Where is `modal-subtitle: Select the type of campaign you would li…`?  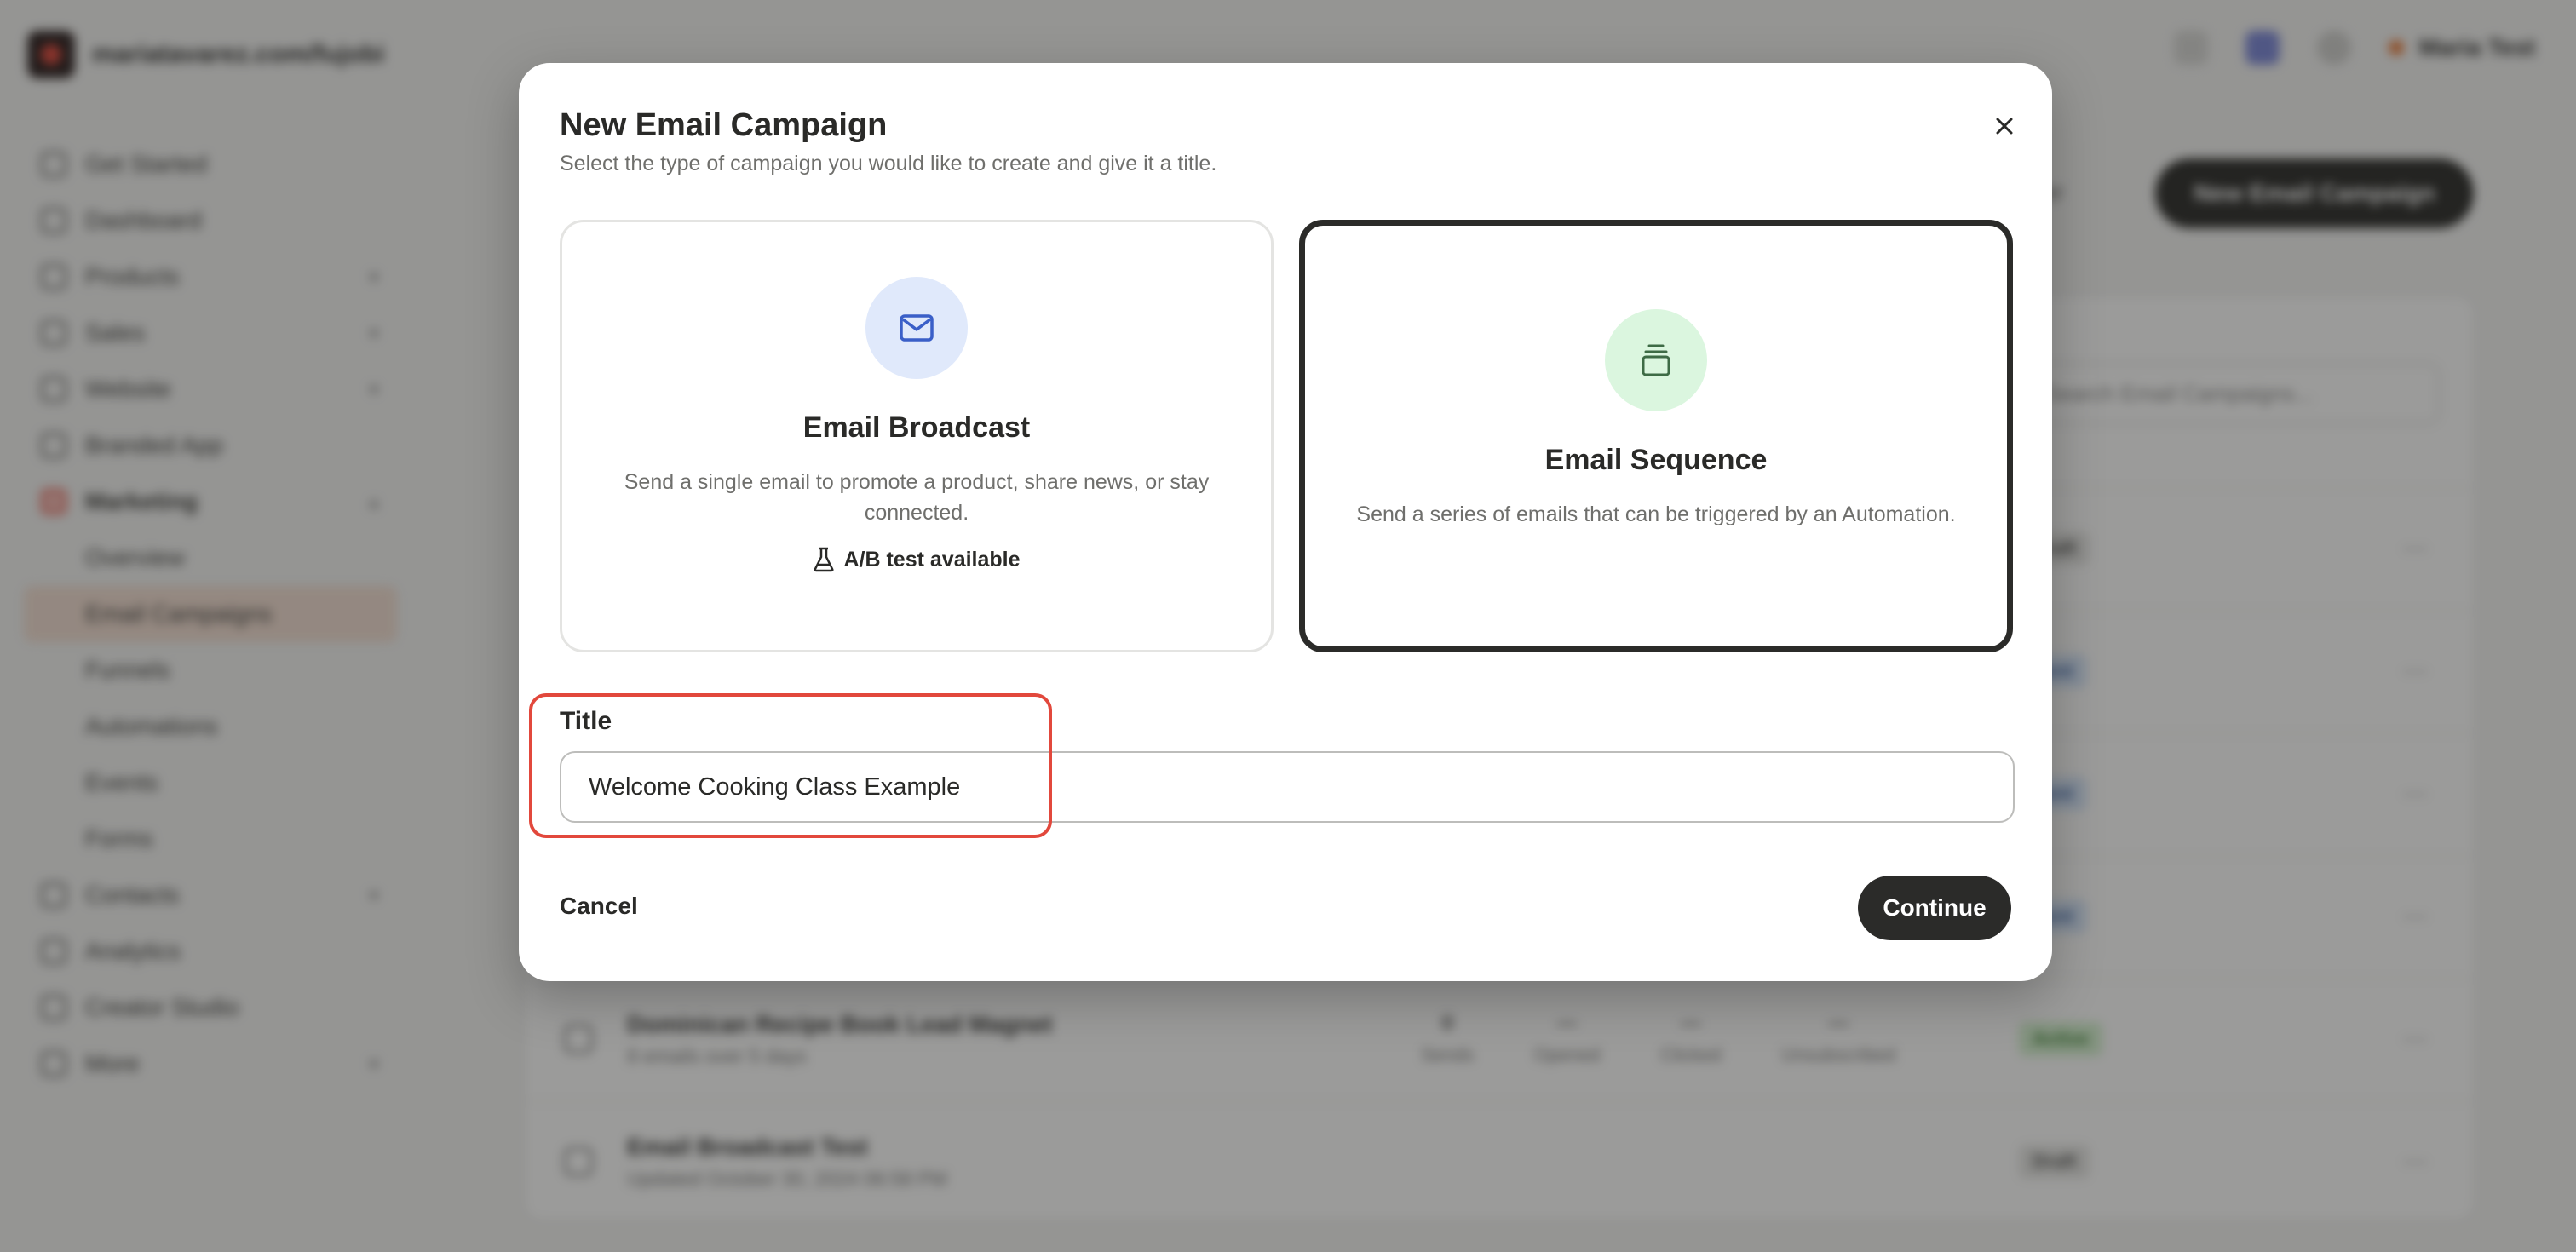
modal-subtitle: Select the type of campaign you would li… is located at coordinates (889, 163).